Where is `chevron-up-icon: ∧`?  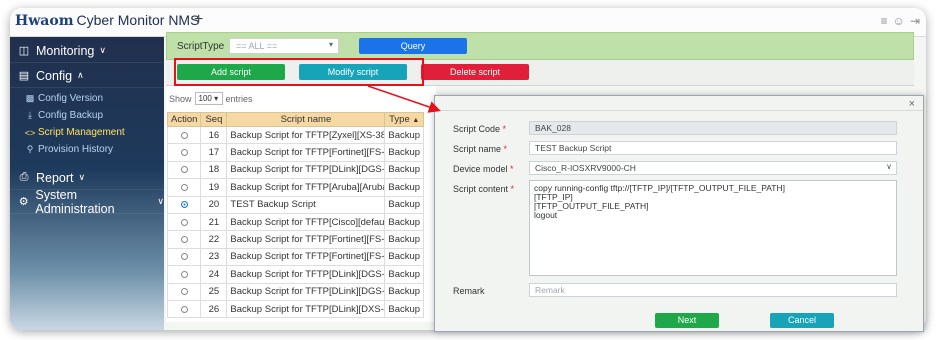 chevron-up-icon: ∧ is located at coordinates (80, 75).